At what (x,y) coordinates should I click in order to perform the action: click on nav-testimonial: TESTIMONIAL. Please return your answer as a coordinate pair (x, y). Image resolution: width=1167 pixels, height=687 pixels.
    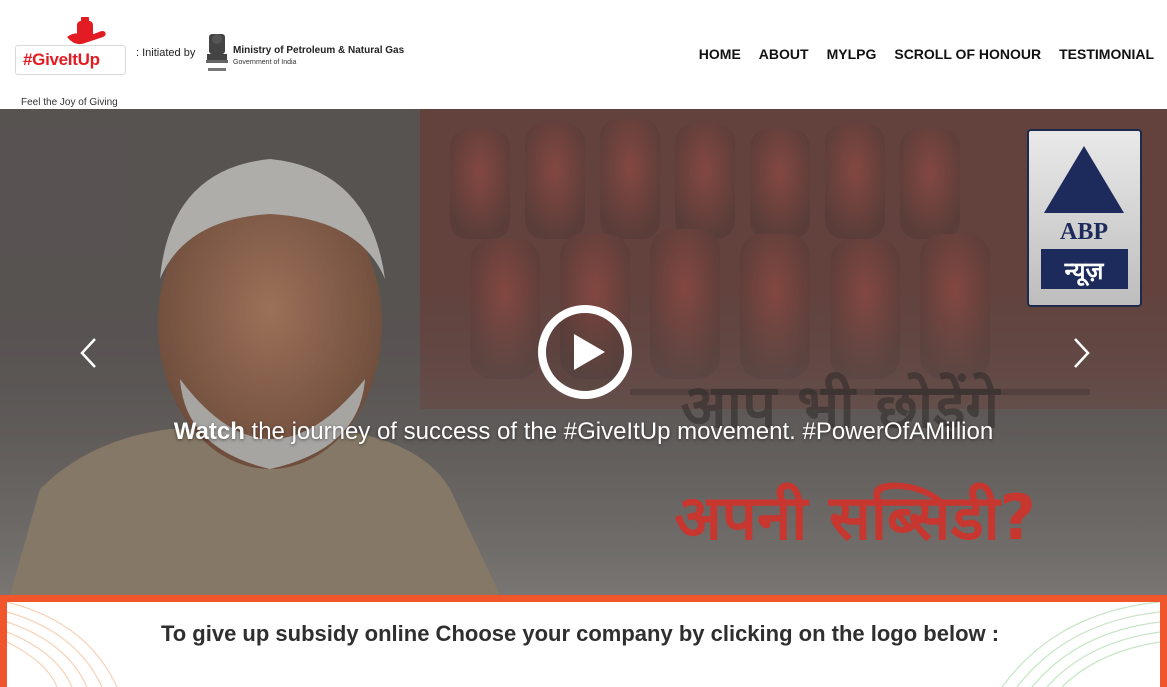
    Looking at the image, I should click on (1106, 54).